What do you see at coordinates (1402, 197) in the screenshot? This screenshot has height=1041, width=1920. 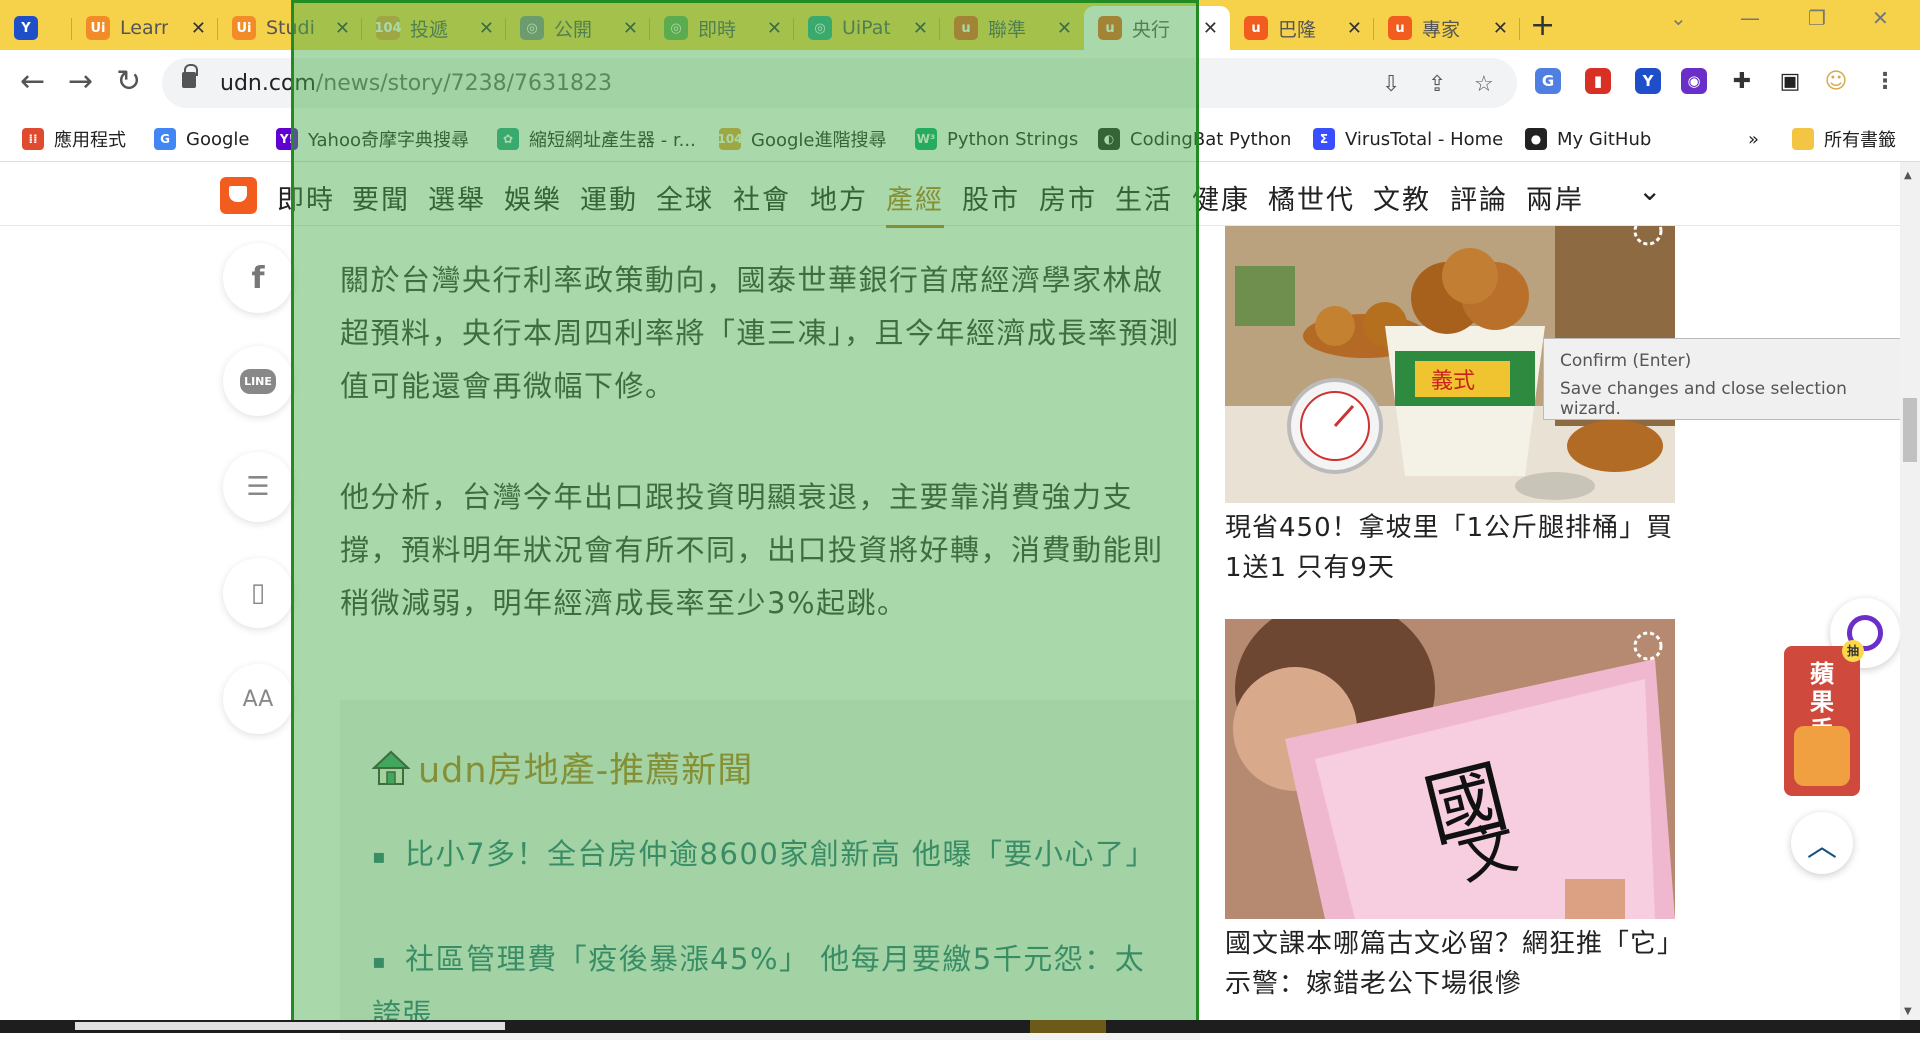 I see `nav-item: 文教` at bounding box center [1402, 197].